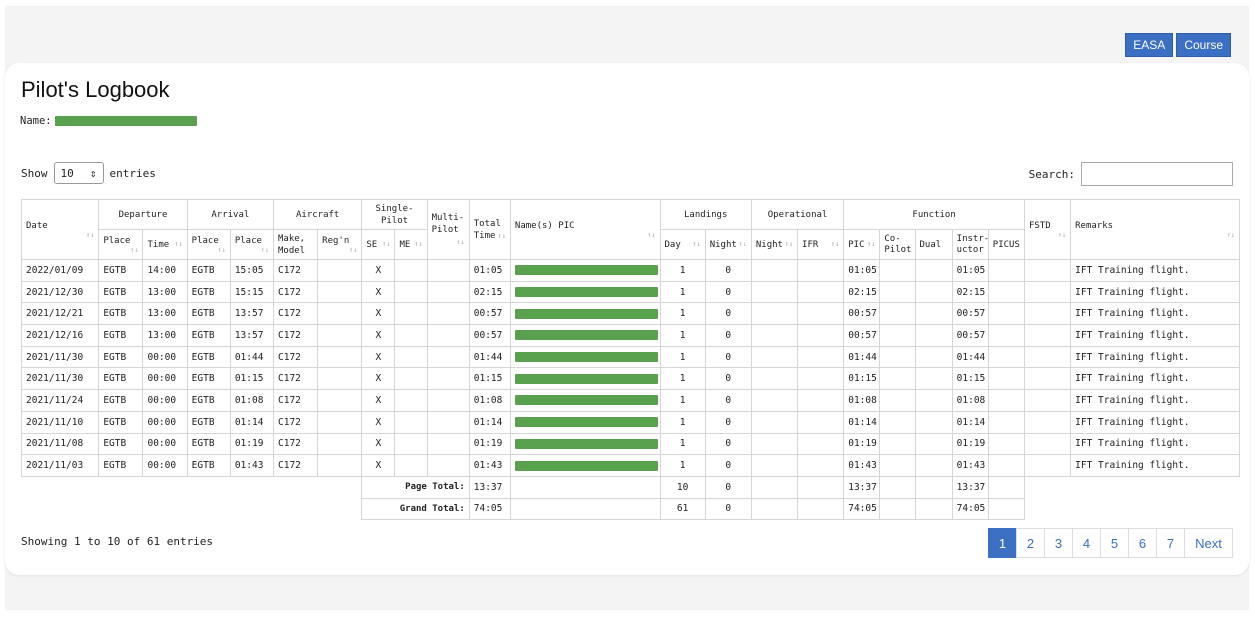  I want to click on col-fn-instructor: Instr-uctor, so click(970, 244).